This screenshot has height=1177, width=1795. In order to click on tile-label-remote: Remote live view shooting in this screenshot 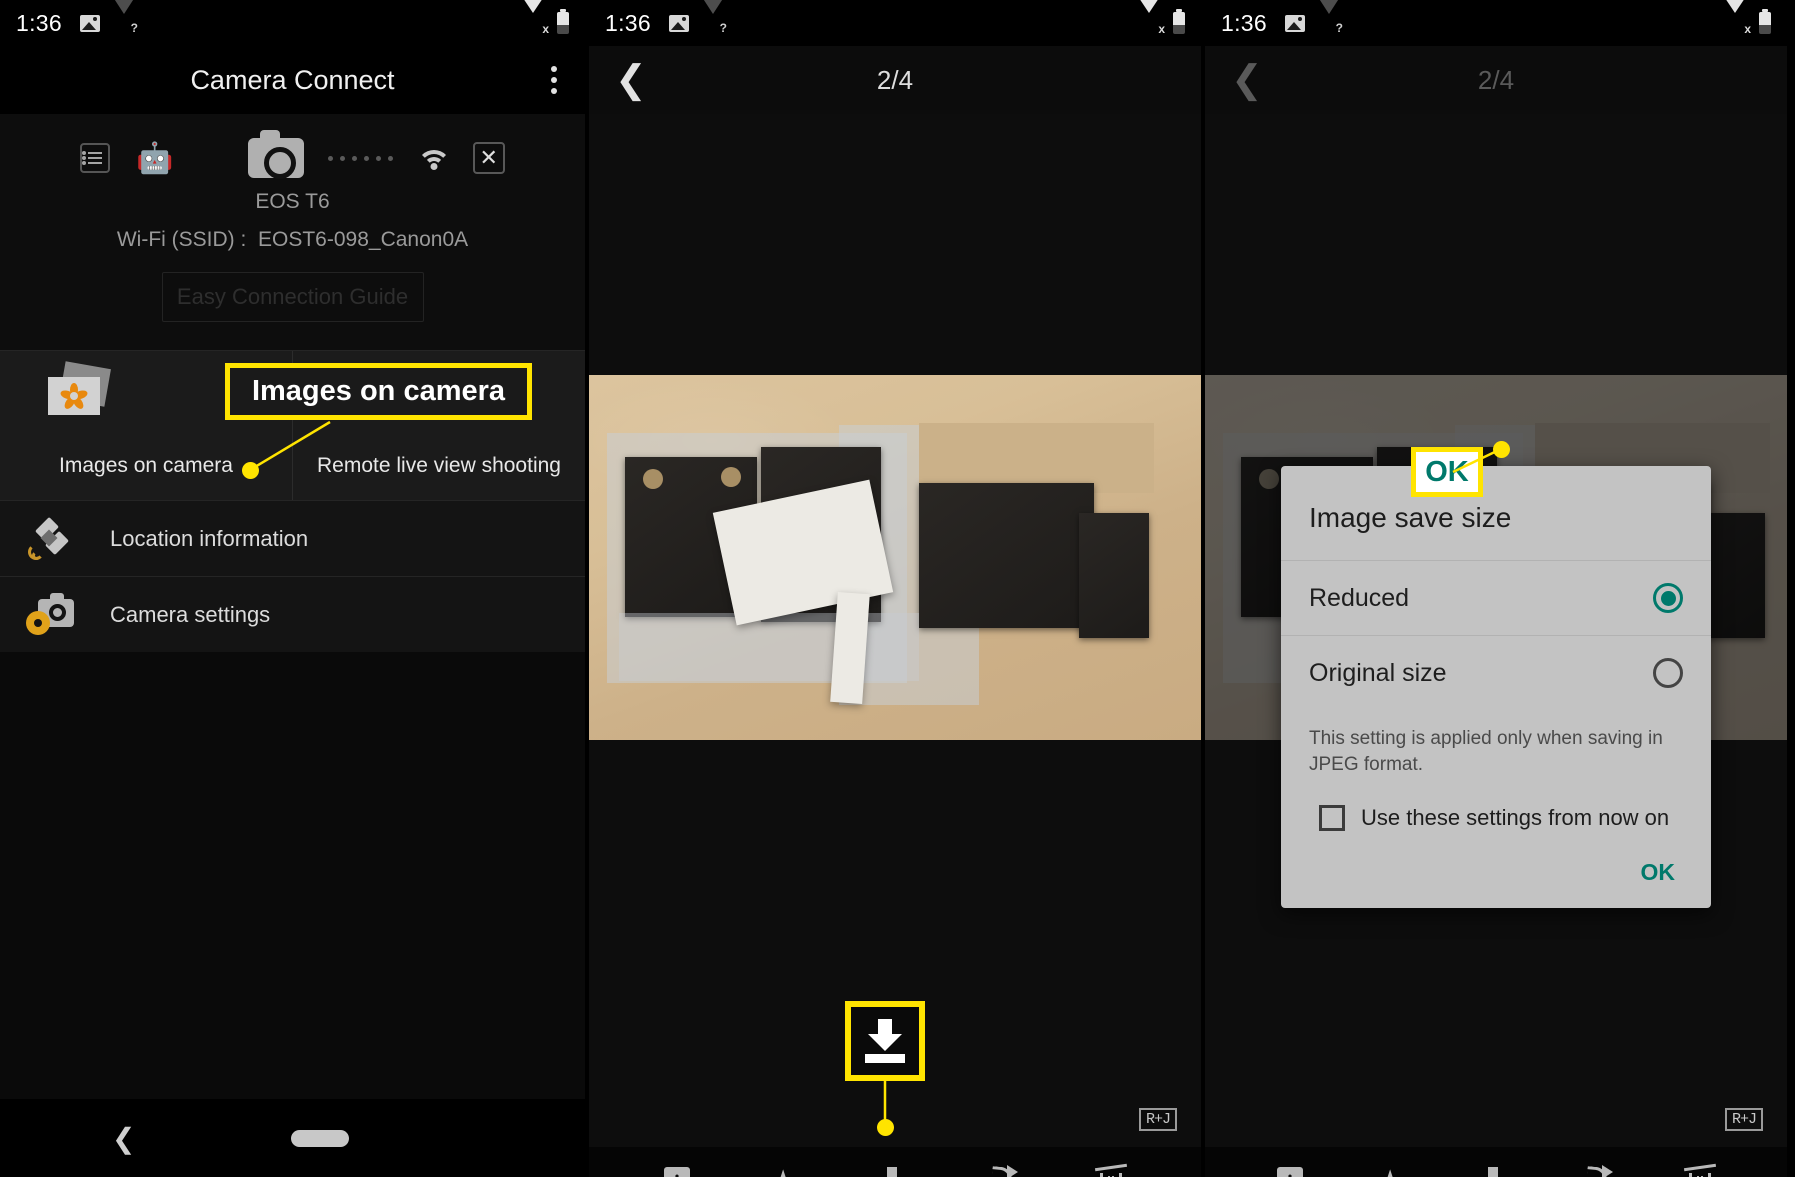, I will do `click(439, 465)`.